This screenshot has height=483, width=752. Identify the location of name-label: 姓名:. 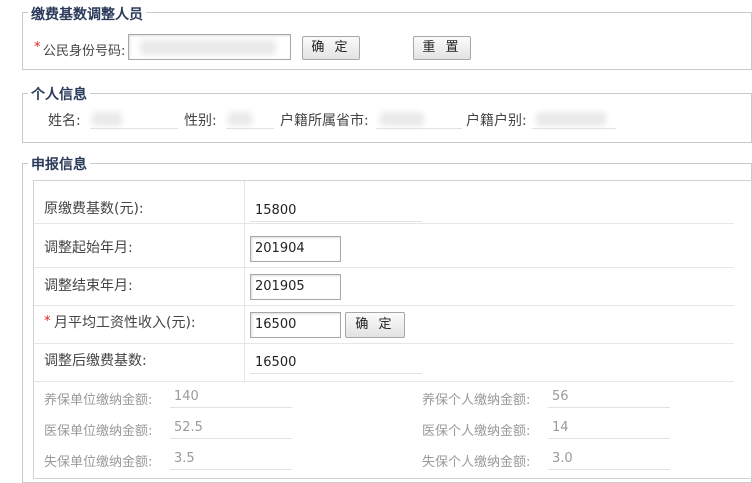
(64, 121).